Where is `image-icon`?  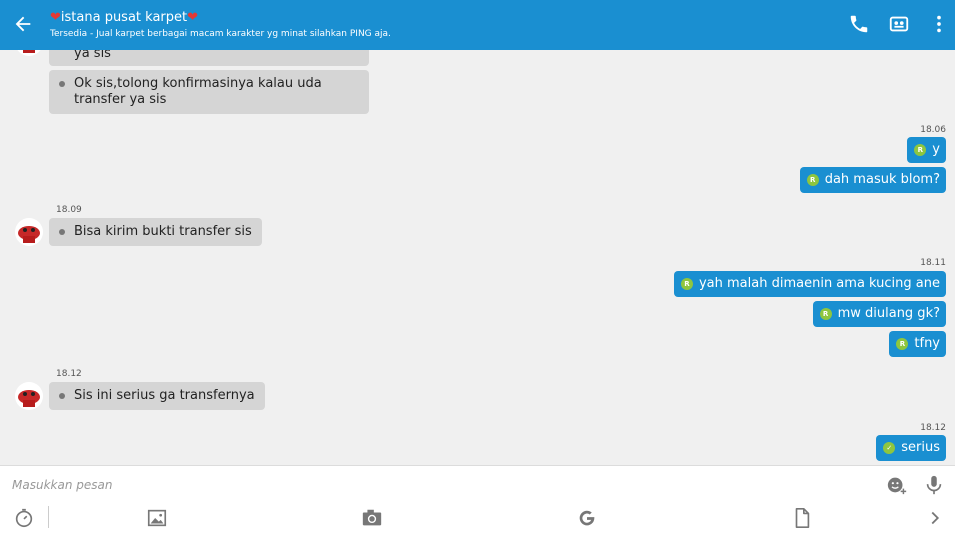
image-icon is located at coordinates (157, 518).